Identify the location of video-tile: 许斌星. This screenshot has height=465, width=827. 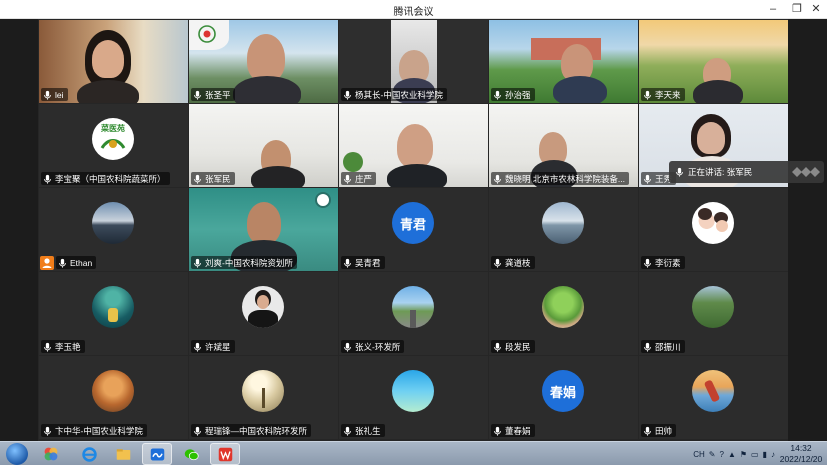
(263, 313).